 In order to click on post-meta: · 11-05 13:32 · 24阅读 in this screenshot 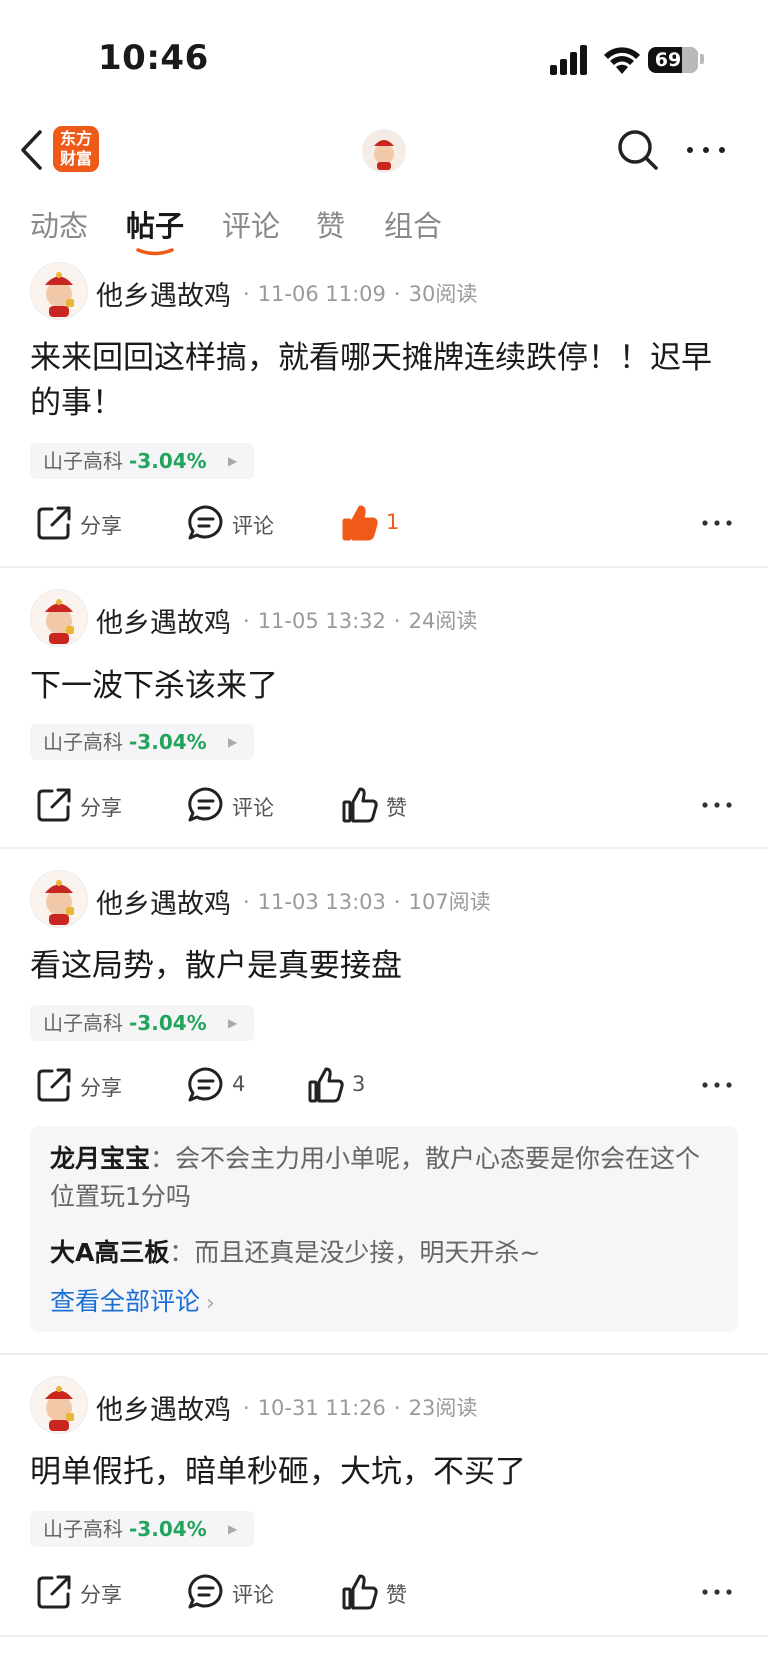, I will do `click(360, 621)`.